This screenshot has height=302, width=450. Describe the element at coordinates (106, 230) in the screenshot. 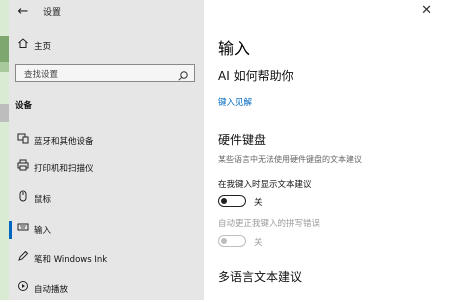

I see `sidebar-item-input: 输入` at that location.